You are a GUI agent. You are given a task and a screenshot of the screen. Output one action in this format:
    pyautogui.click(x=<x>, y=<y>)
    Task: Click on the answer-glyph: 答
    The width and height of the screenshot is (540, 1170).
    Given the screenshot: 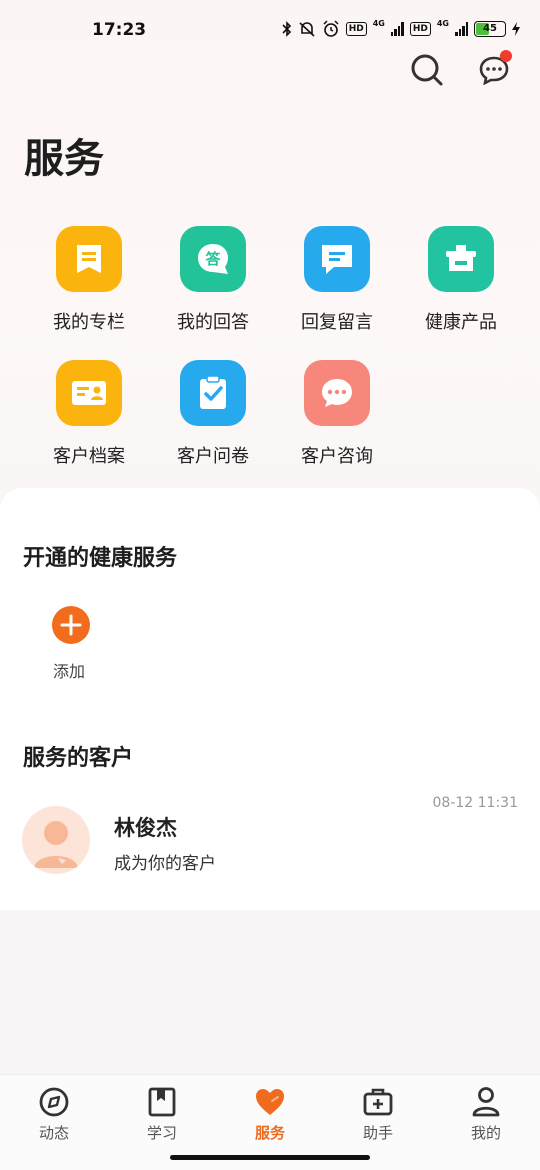 What is the action you would take?
    pyautogui.click(x=213, y=259)
    